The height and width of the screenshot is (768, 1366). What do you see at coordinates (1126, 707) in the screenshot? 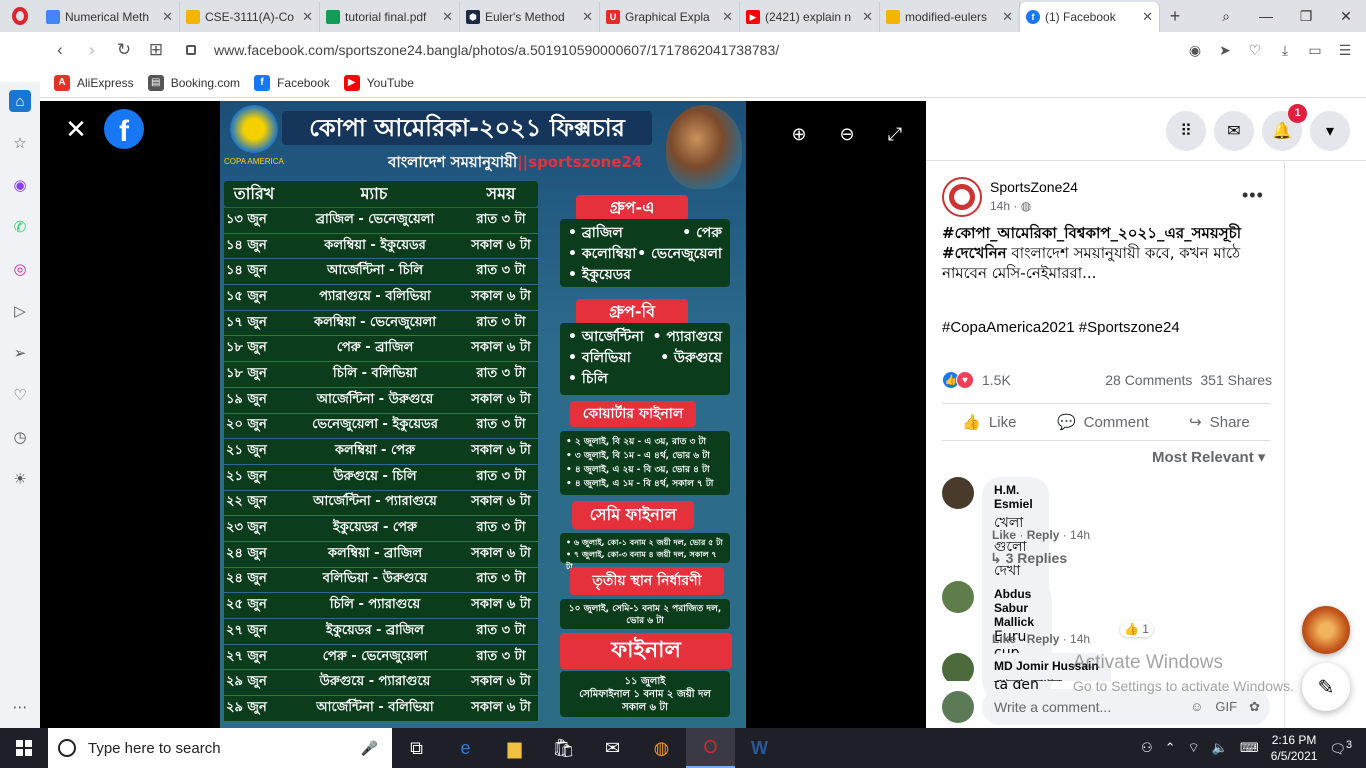
I see `comment-input: Write a comment... ☺ GIF ✿` at bounding box center [1126, 707].